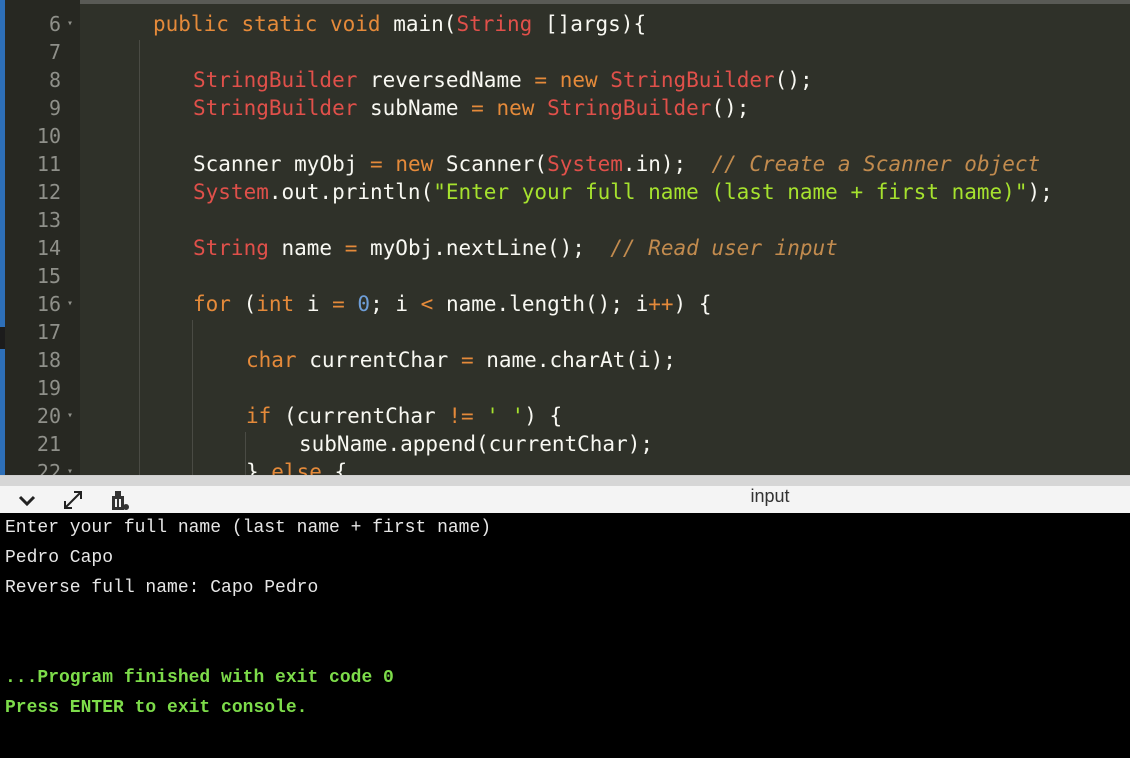  Describe the element at coordinates (567, 416) in the screenshot. I see `code-line: 20 ▾ if (currentChar != ' ') {` at that location.